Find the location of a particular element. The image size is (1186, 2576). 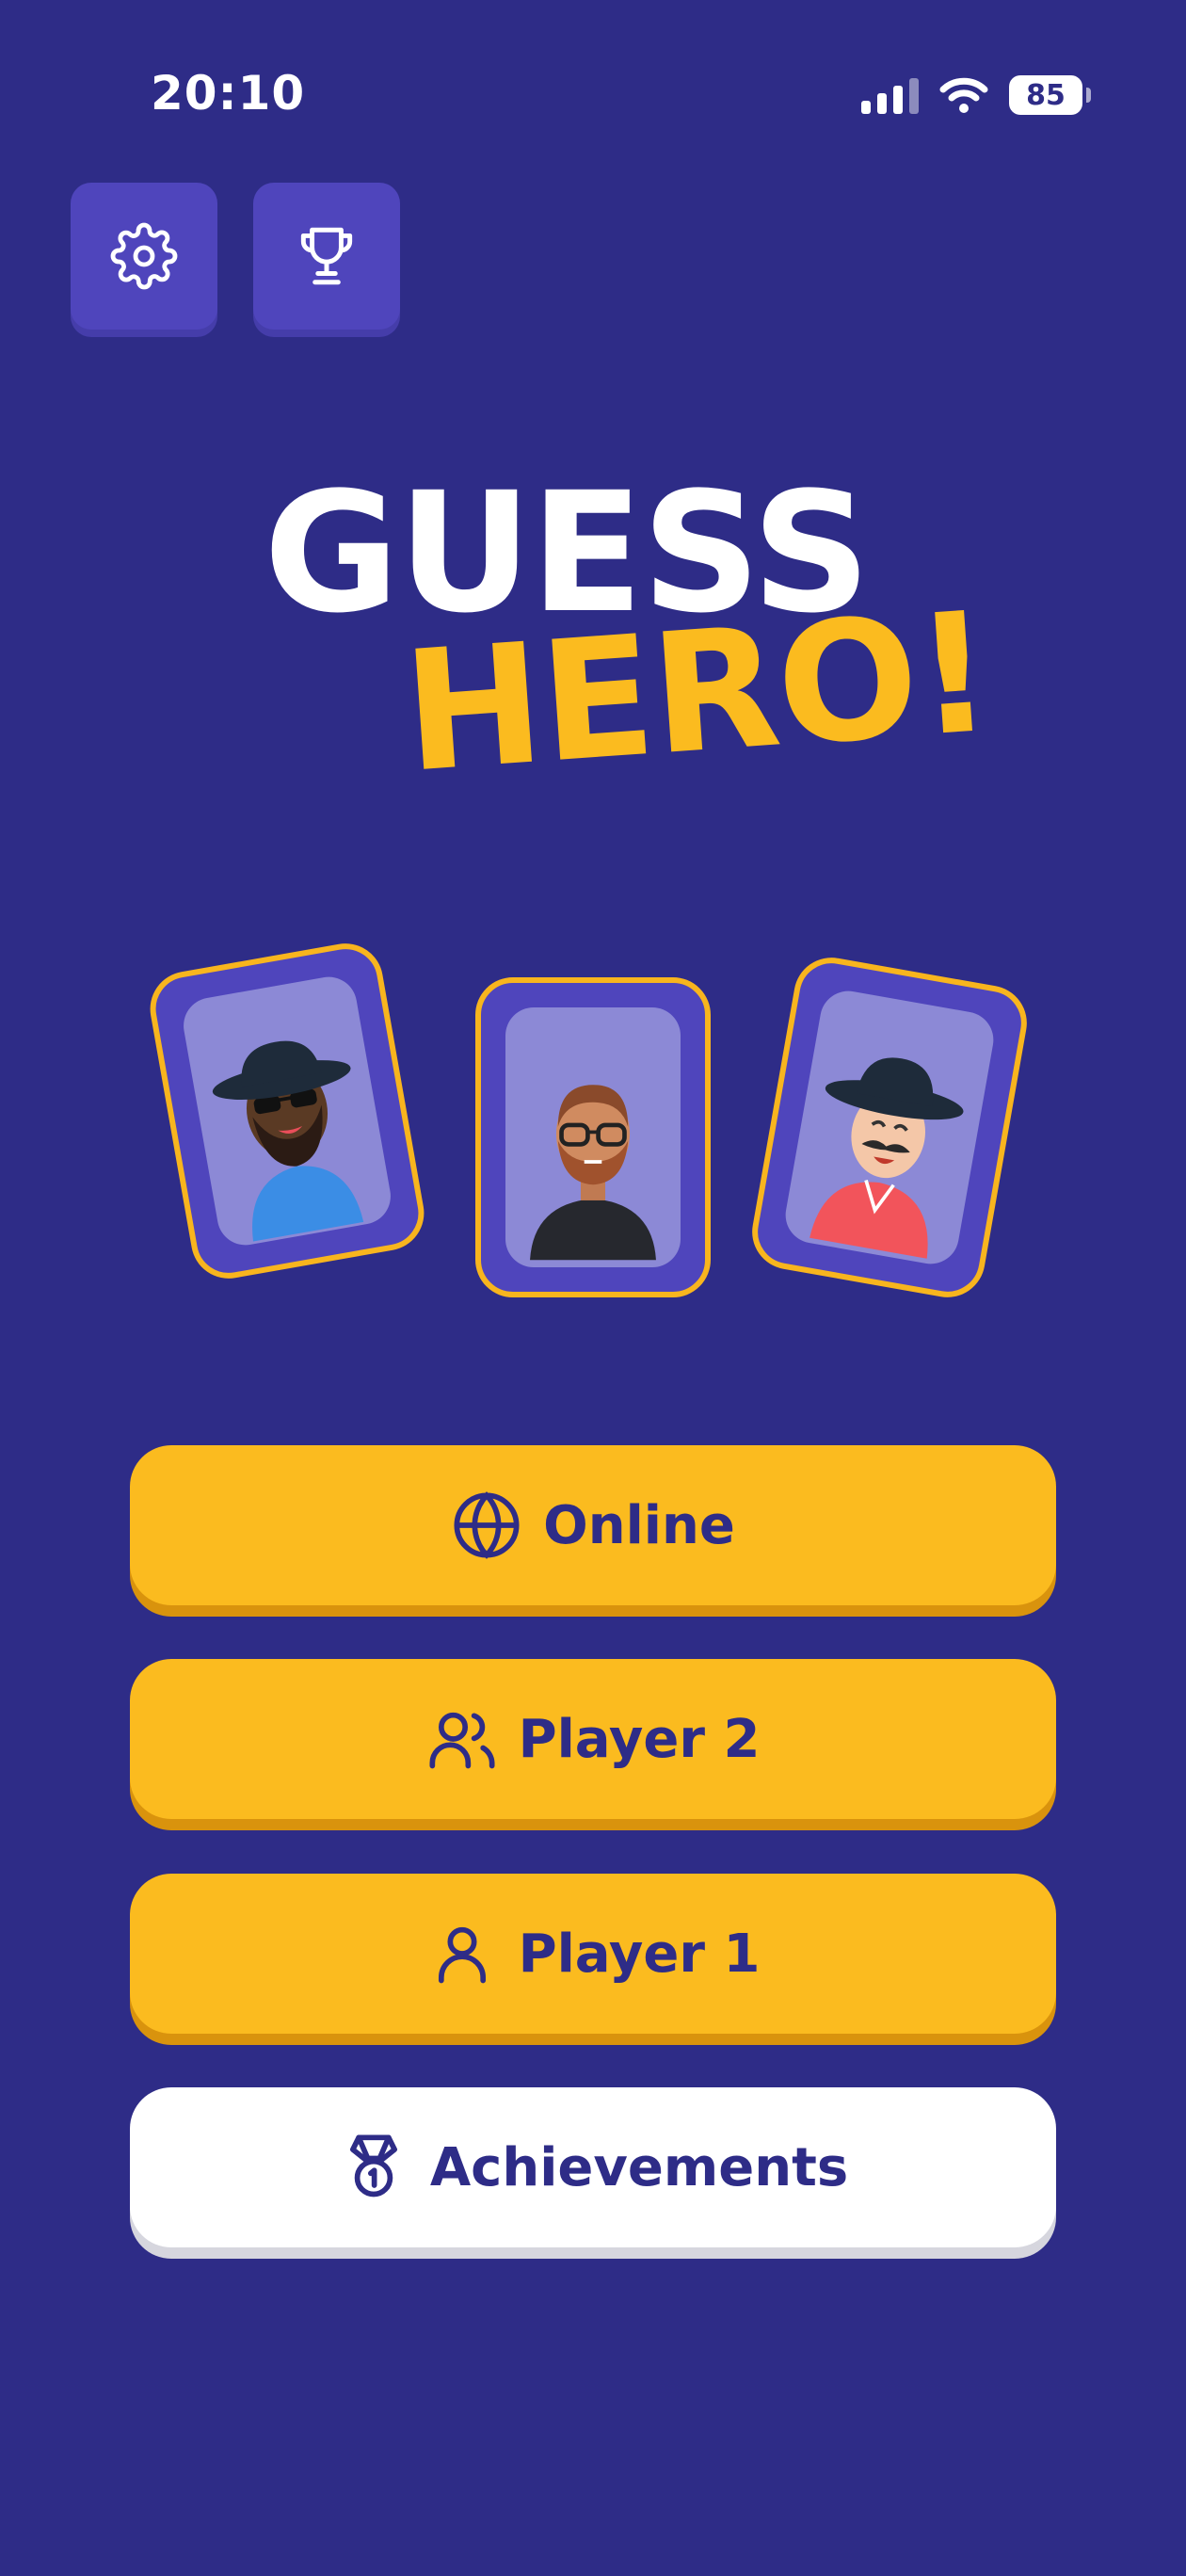

character-card-right is located at coordinates (889, 1127).